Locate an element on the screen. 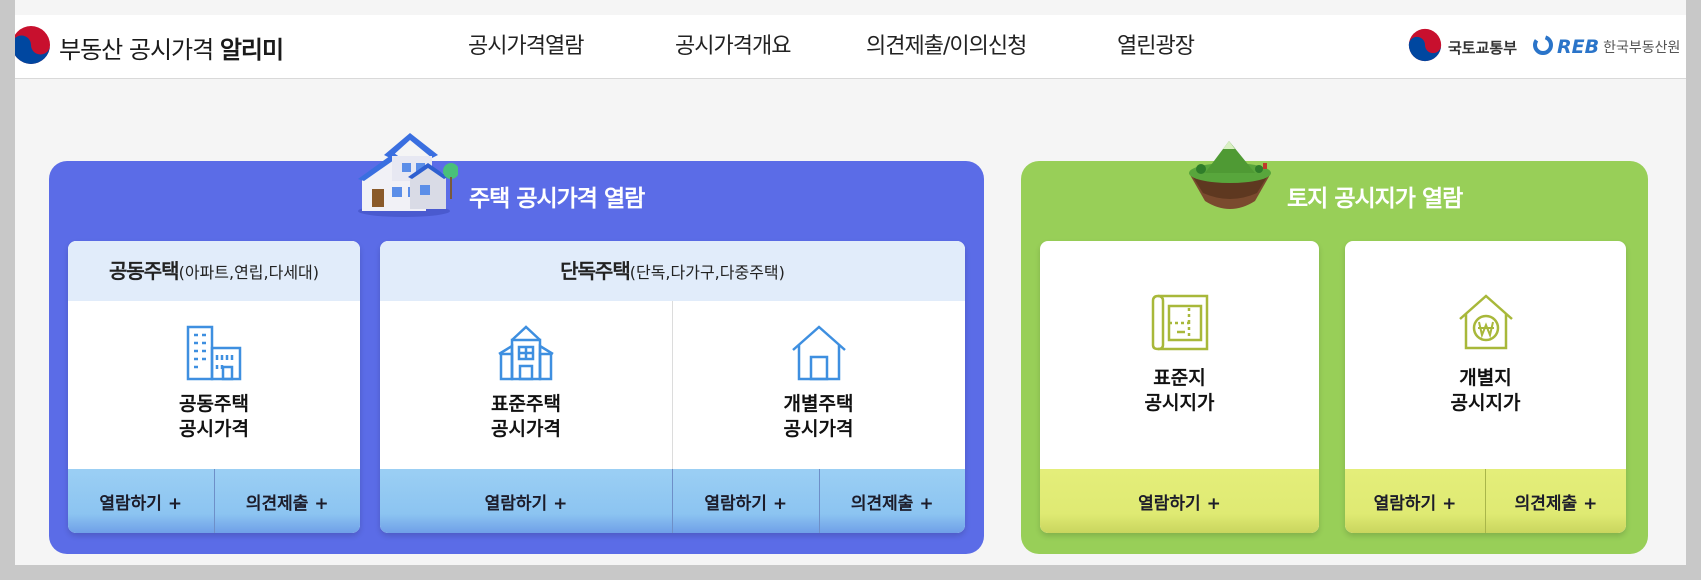 Image resolution: width=1701 pixels, height=580 pixels. land-map-icon is located at coordinates (1180, 324).